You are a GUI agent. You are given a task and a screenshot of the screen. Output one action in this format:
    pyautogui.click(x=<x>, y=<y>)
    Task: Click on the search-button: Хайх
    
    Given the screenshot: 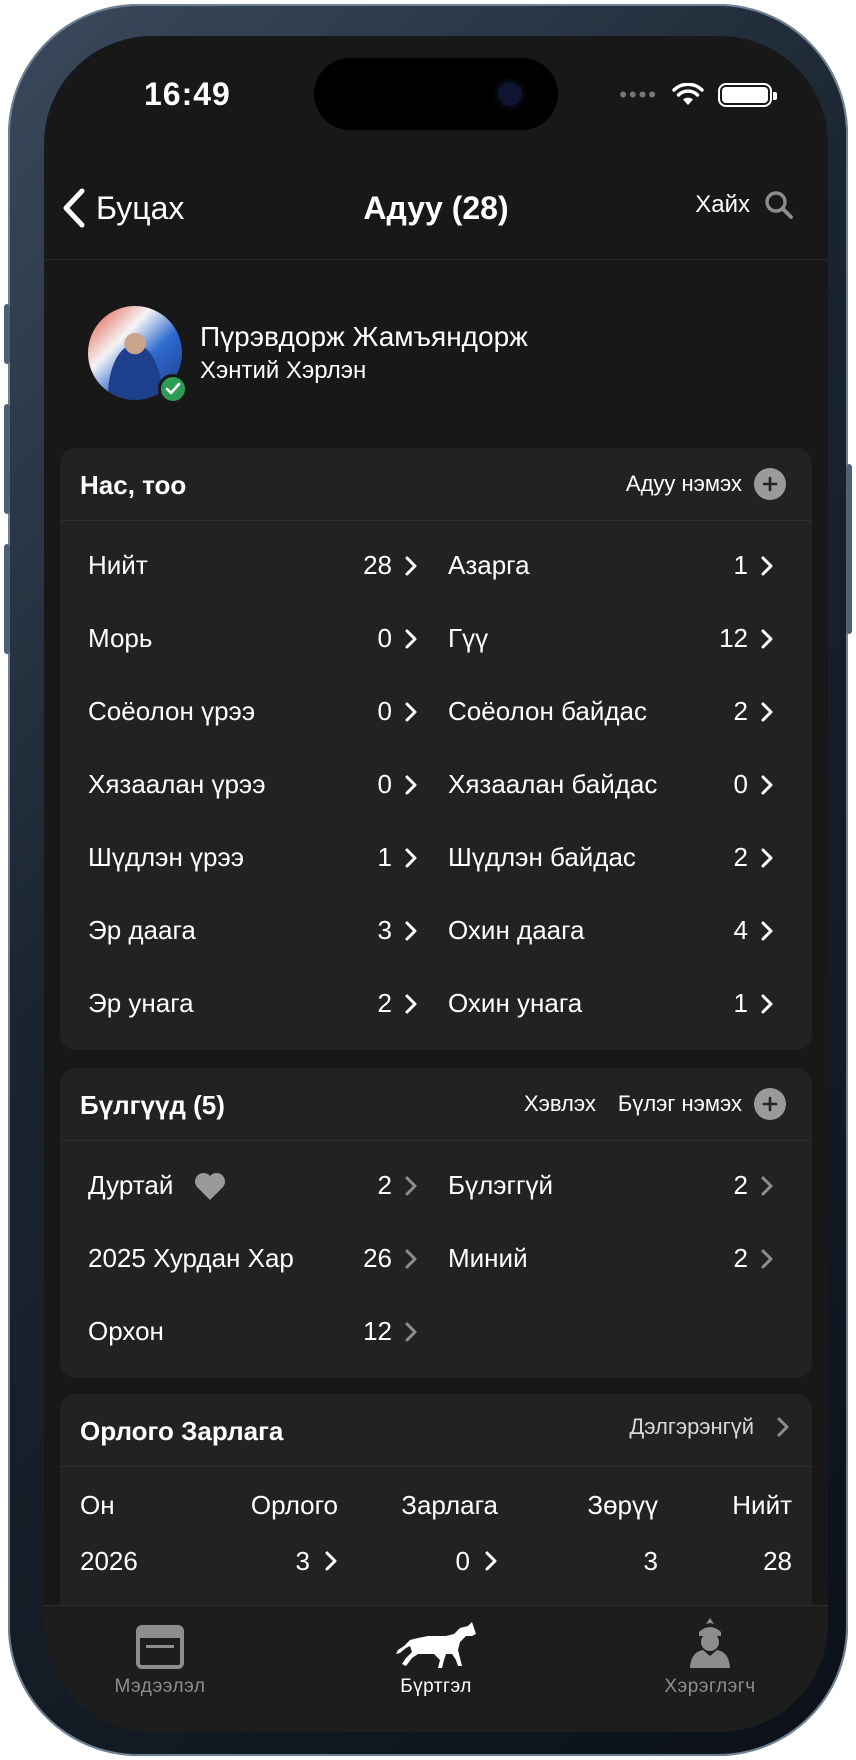 What is the action you would take?
    pyautogui.click(x=744, y=205)
    